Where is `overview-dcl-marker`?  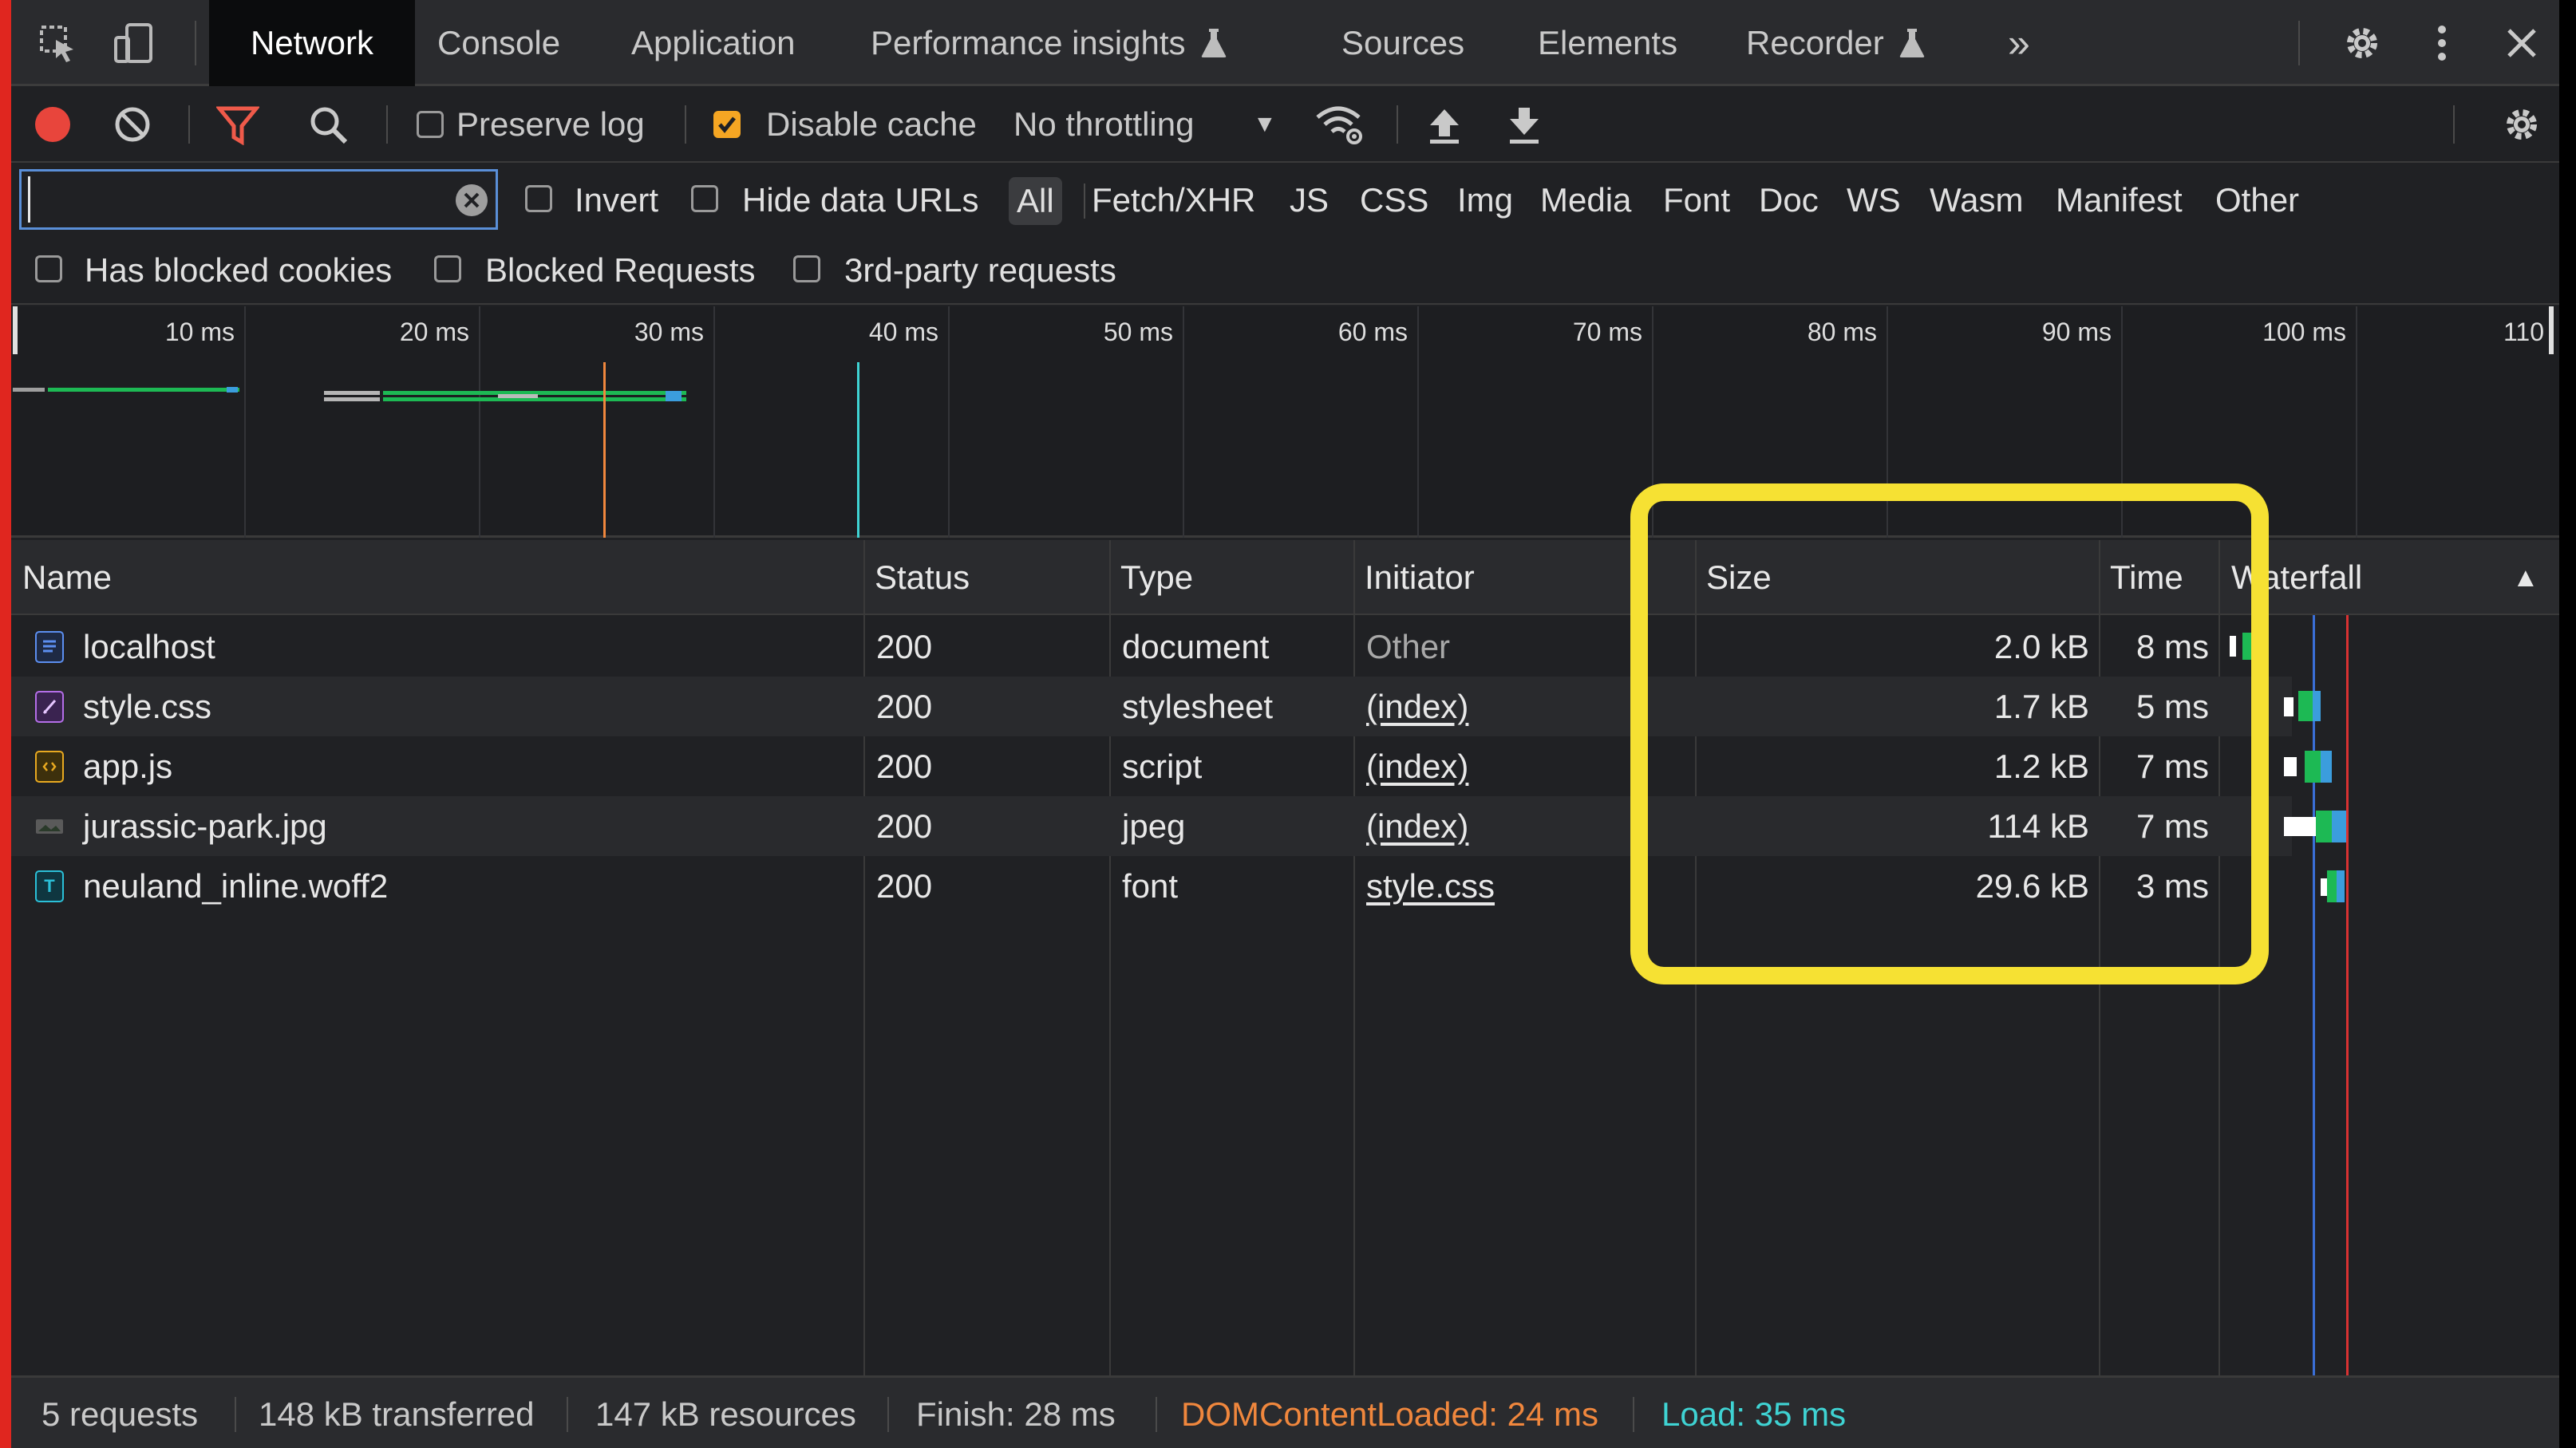 overview-dcl-marker is located at coordinates (604, 450).